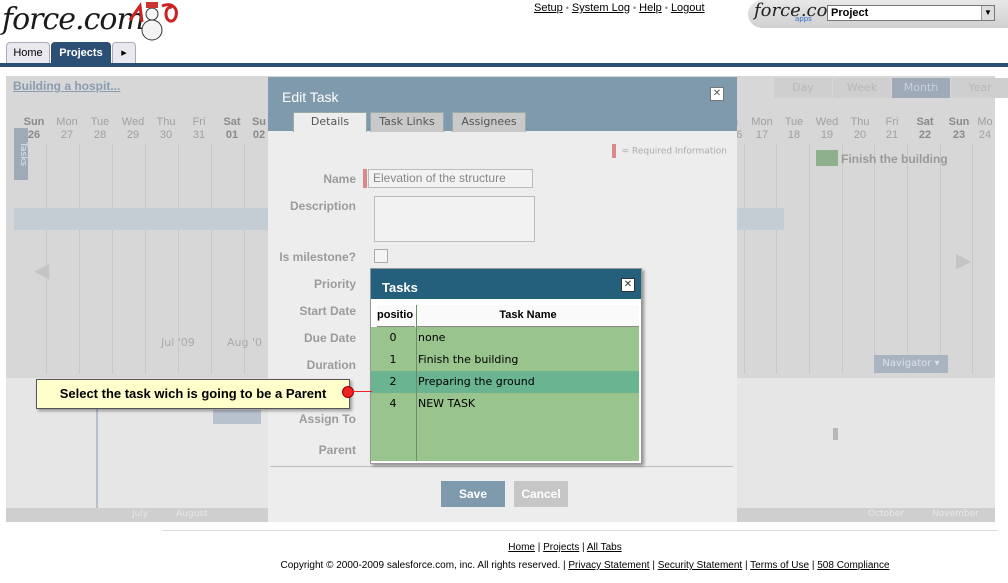 Image resolution: width=1008 pixels, height=583 pixels. Describe the element at coordinates (178, 342) in the screenshot. I see `month-label: Jul '09` at that location.